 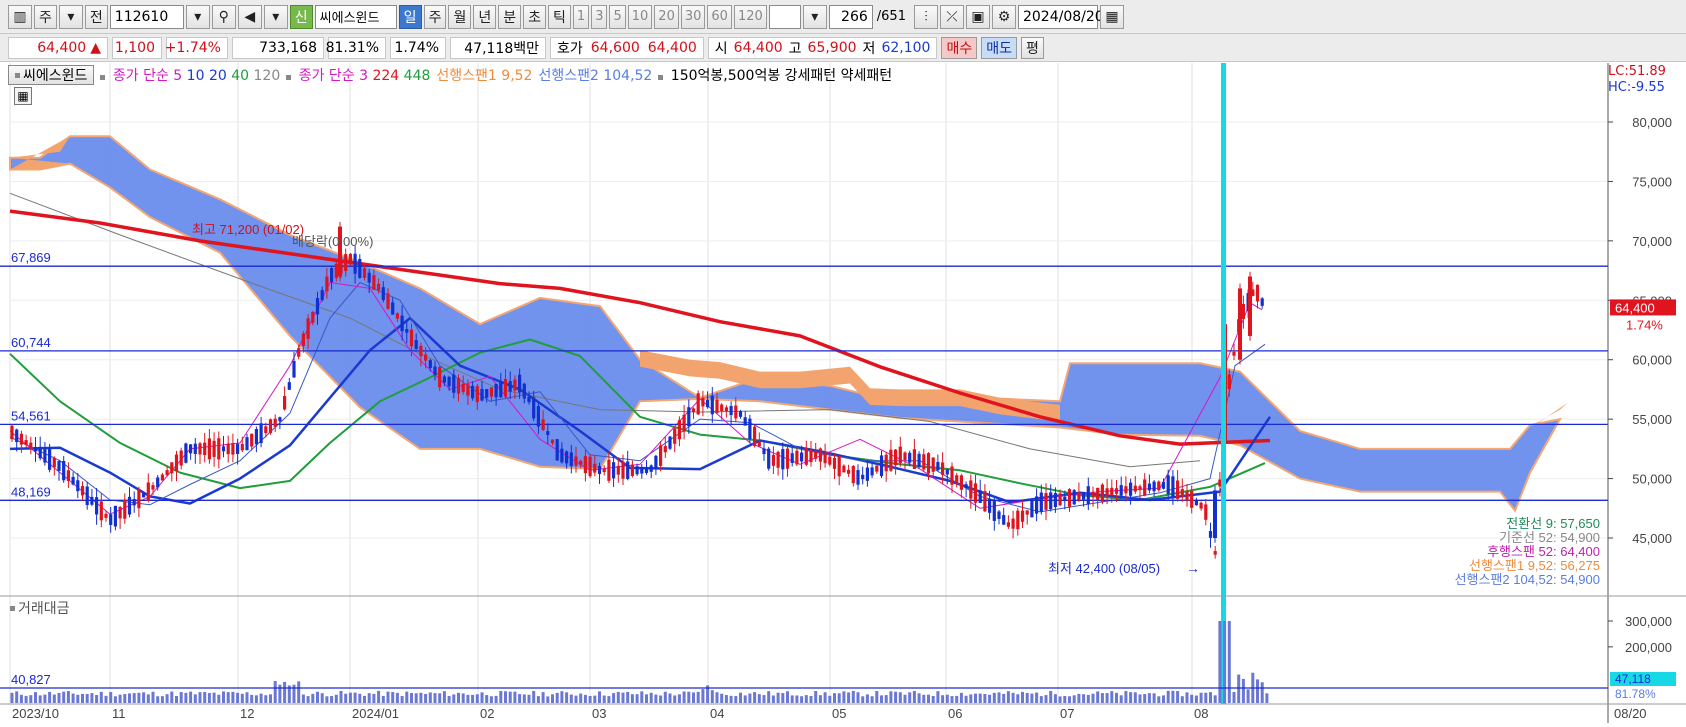 What do you see at coordinates (719, 16) in the screenshot?
I see `interval-60: 60` at bounding box center [719, 16].